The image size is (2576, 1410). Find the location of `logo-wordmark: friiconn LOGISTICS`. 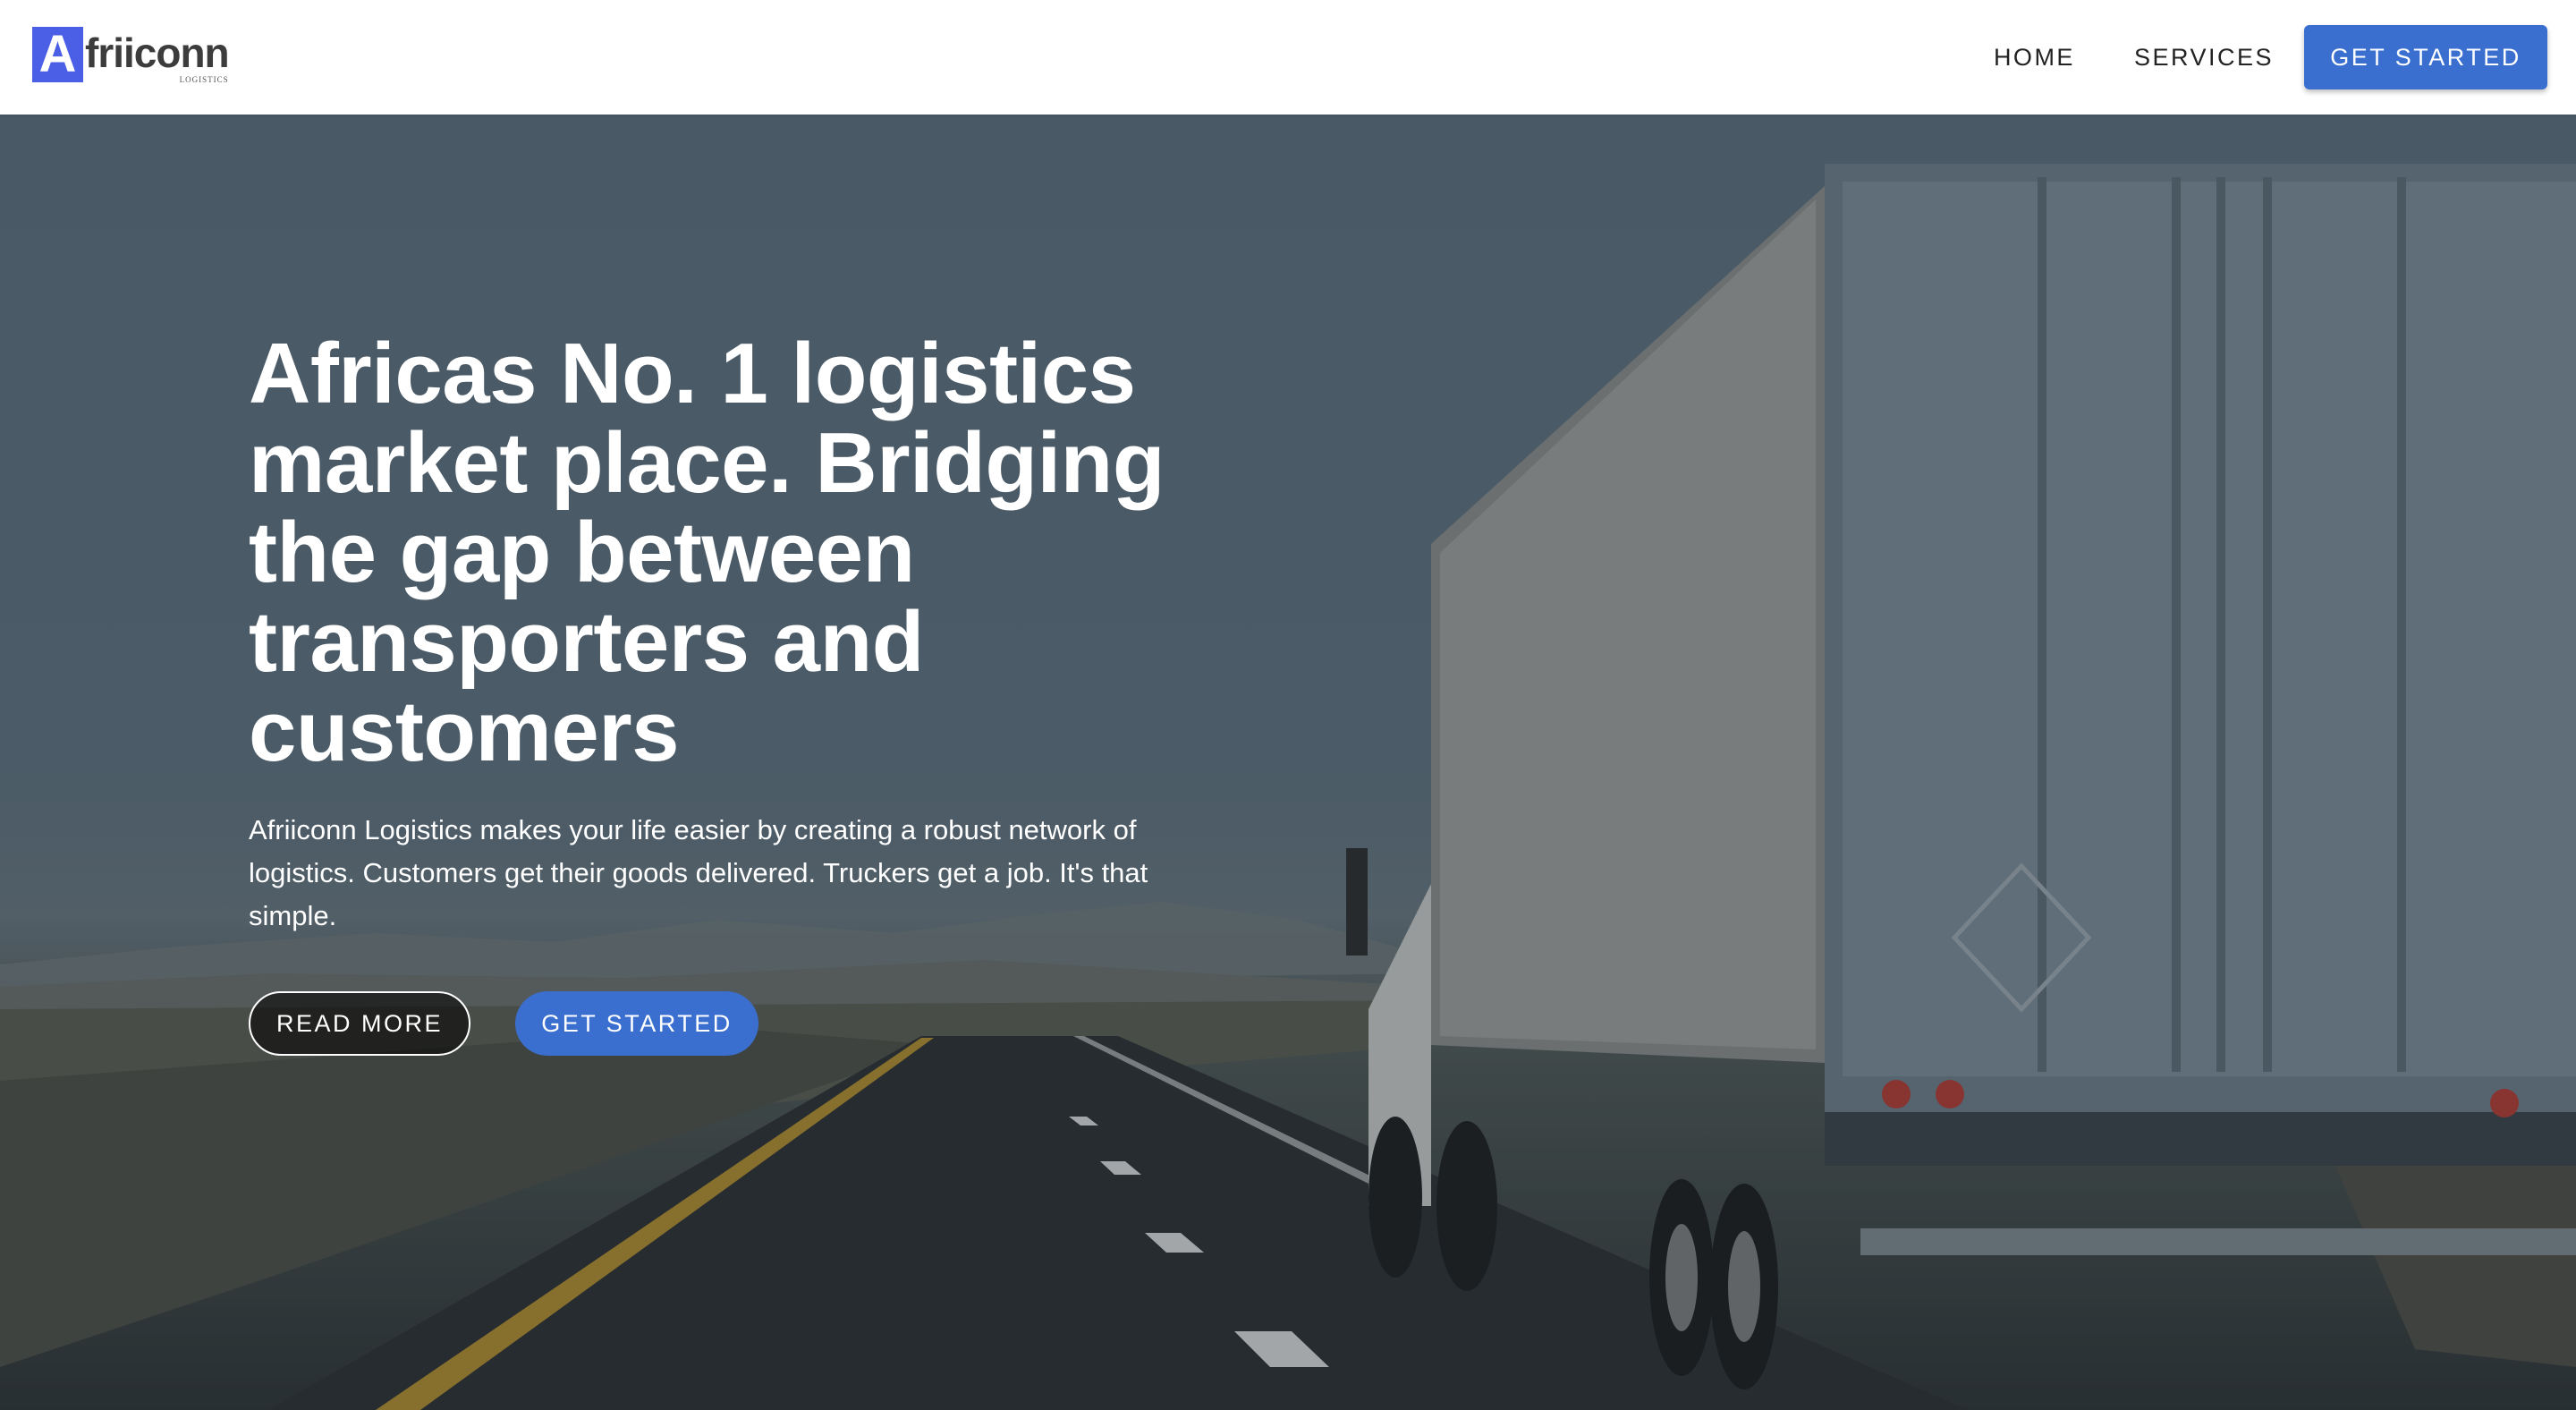

logo-wordmark: friiconn LOGISTICS is located at coordinates (157, 57).